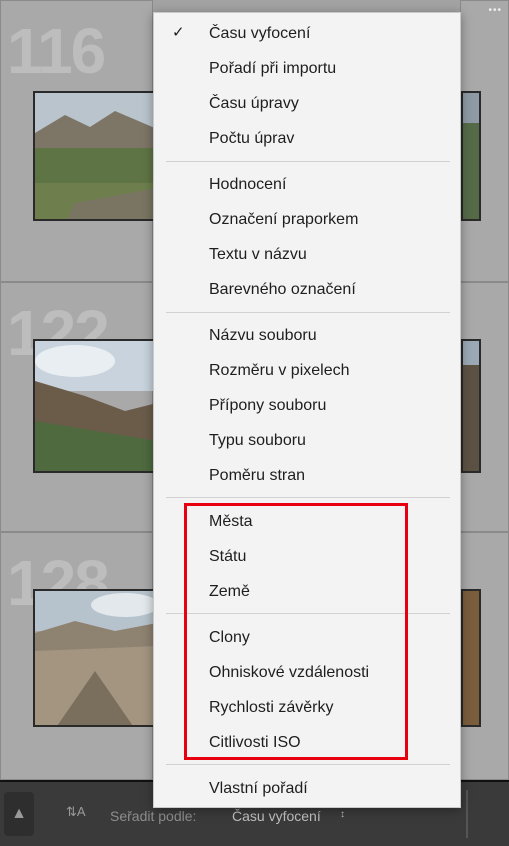 The width and height of the screenshot is (509, 846). Describe the element at coordinates (276, 816) in the screenshot. I see `sort-dropdown: Času vyfocení` at that location.